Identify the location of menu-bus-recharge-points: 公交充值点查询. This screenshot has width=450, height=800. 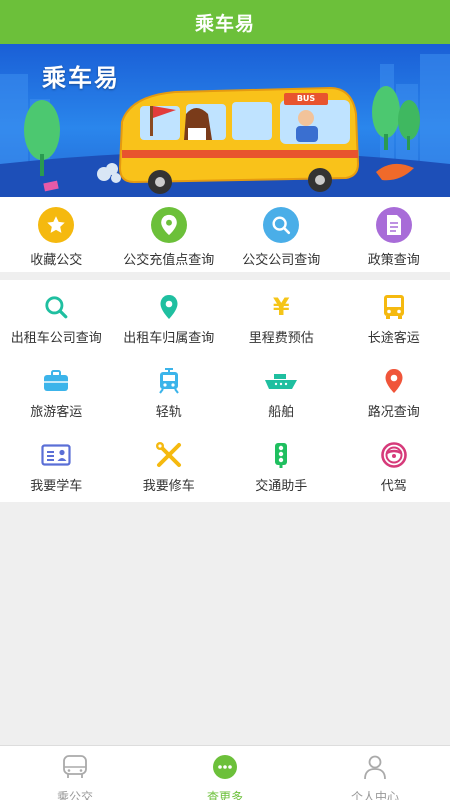
(169, 234).